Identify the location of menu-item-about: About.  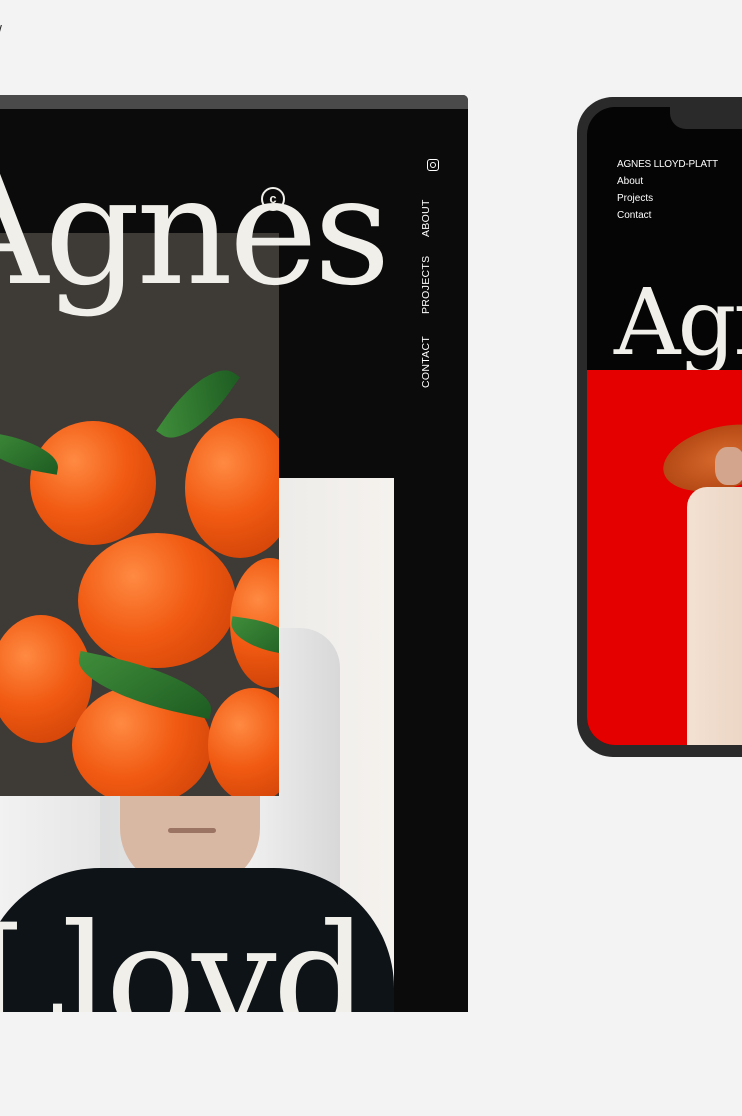
(667, 181).